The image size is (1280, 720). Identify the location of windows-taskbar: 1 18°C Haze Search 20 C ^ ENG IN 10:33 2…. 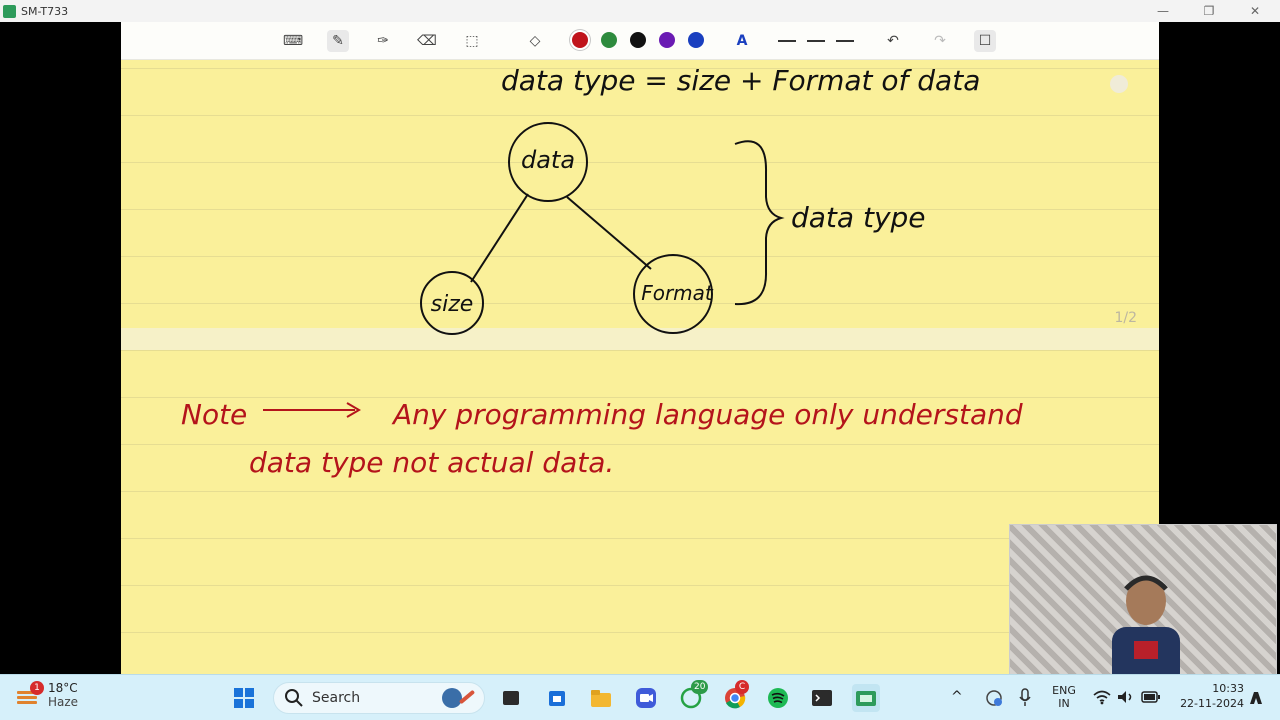
(640, 697).